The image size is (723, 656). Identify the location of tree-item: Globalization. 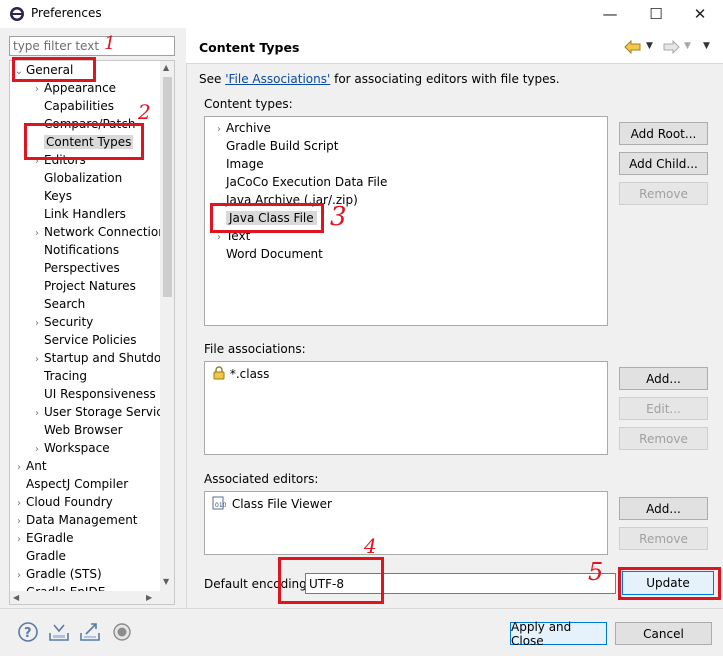
(76, 178).